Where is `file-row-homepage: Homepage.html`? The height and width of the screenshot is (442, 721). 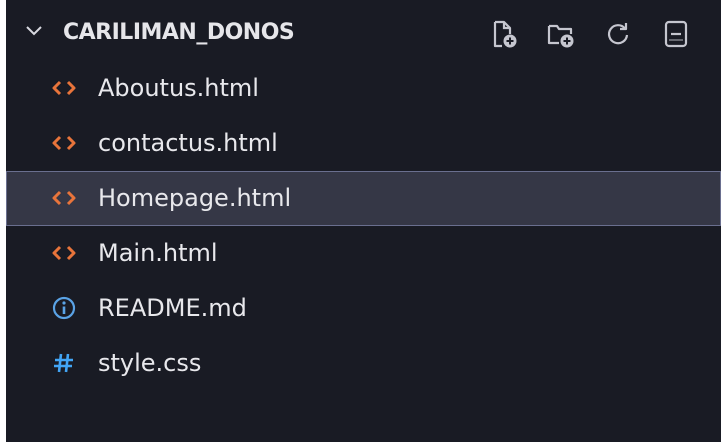
file-row-homepage: Homepage.html is located at coordinates (363, 198).